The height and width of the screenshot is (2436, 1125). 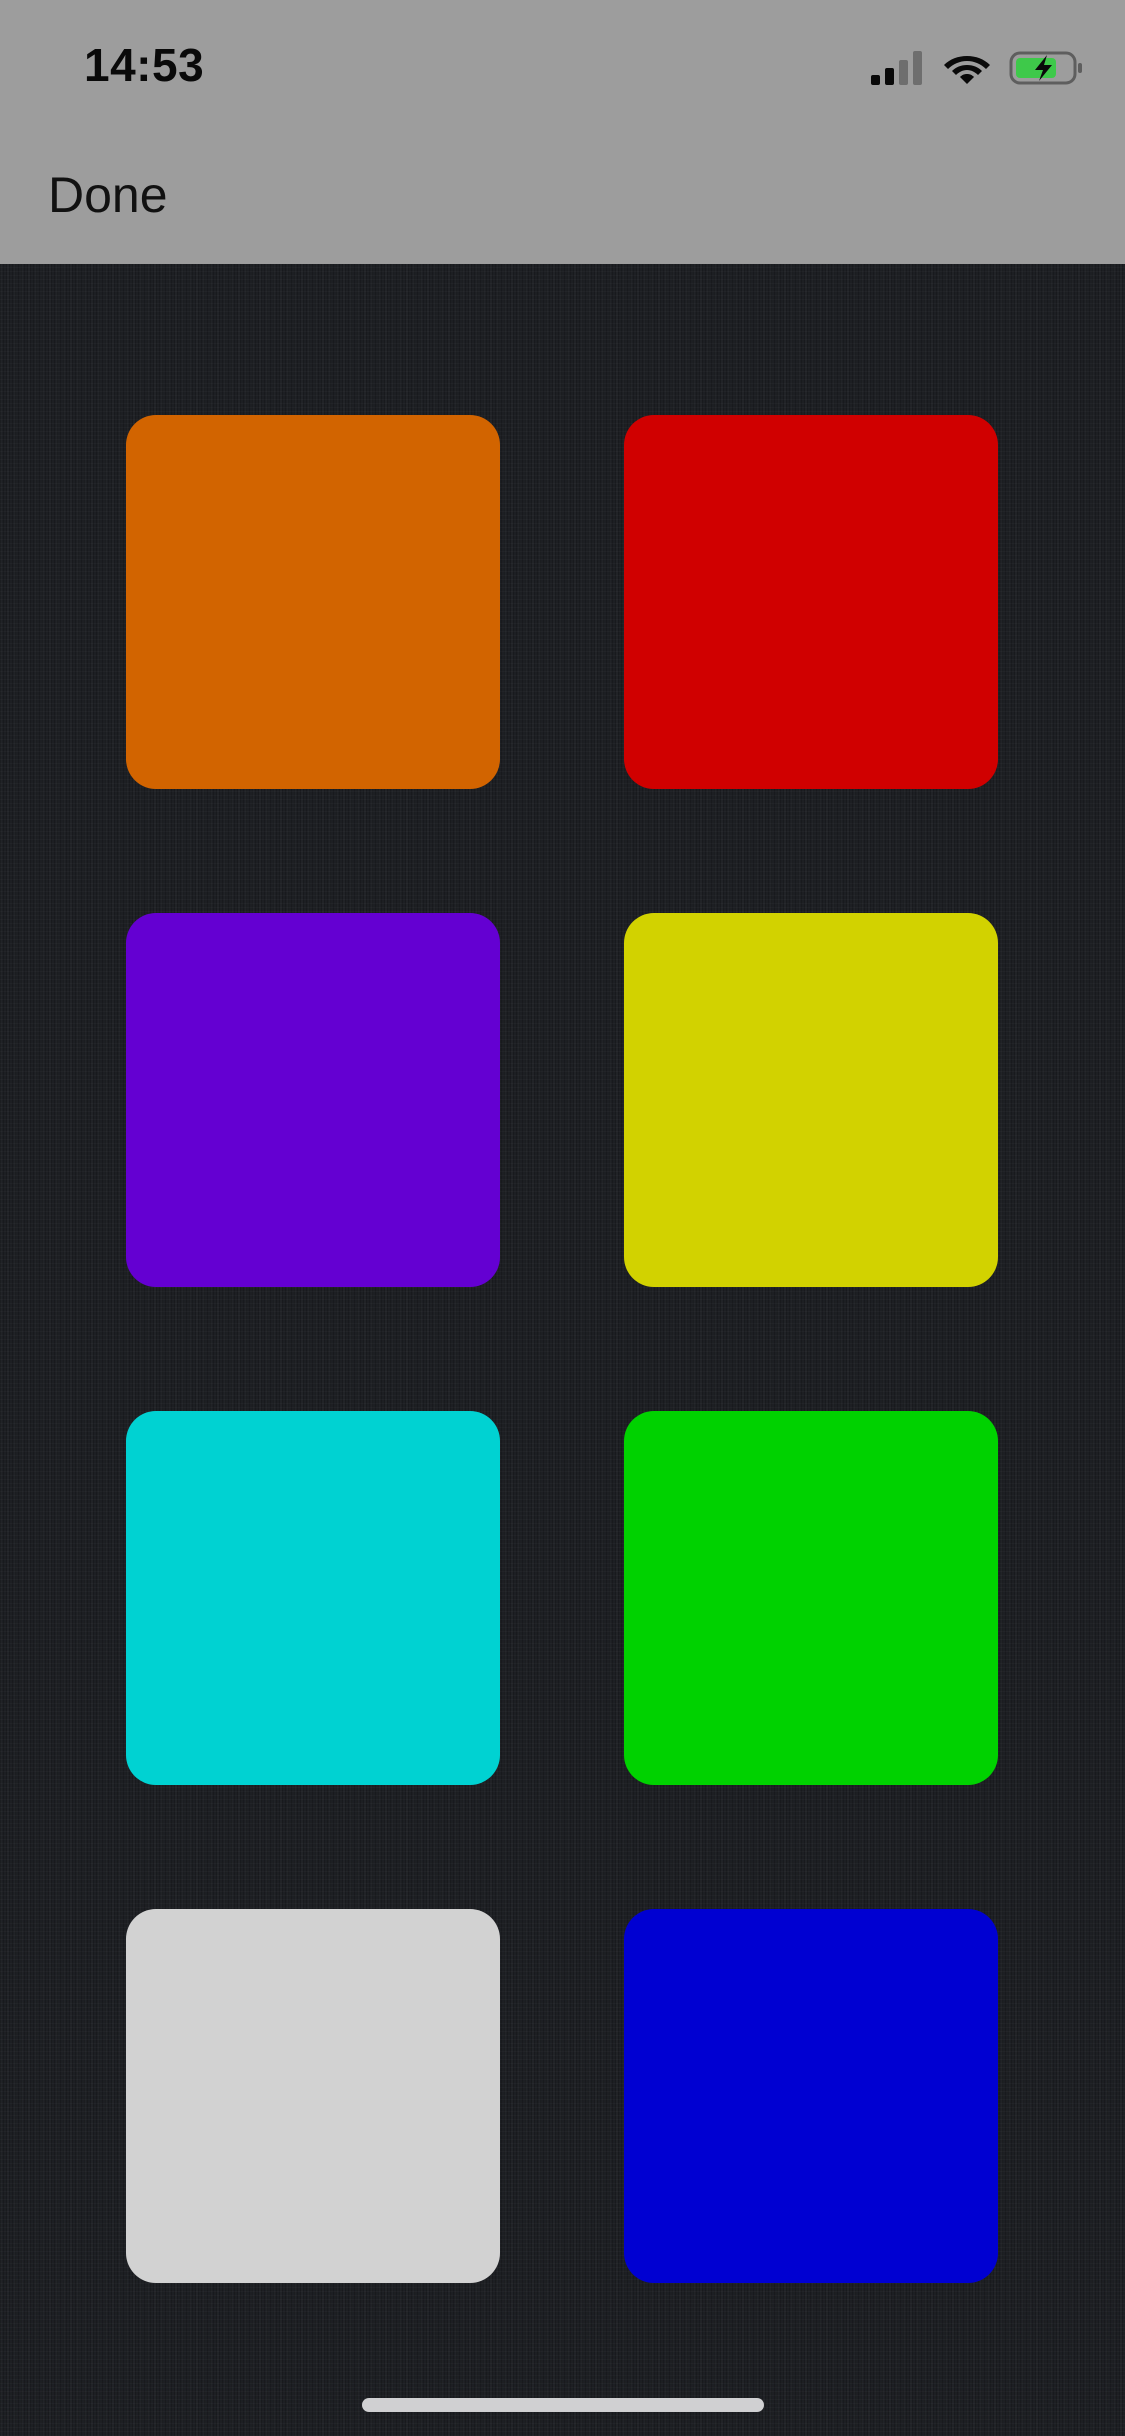 What do you see at coordinates (313, 1100) in the screenshot?
I see `color-swatch-purple` at bounding box center [313, 1100].